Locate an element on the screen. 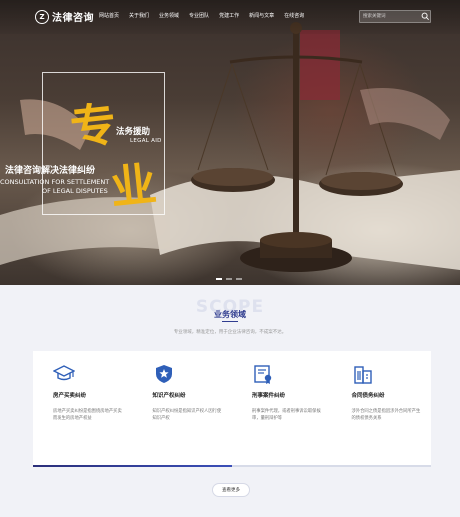 The height and width of the screenshot is (517, 460). legal-aid-subtitle: LEGAL AID is located at coordinates (146, 141).